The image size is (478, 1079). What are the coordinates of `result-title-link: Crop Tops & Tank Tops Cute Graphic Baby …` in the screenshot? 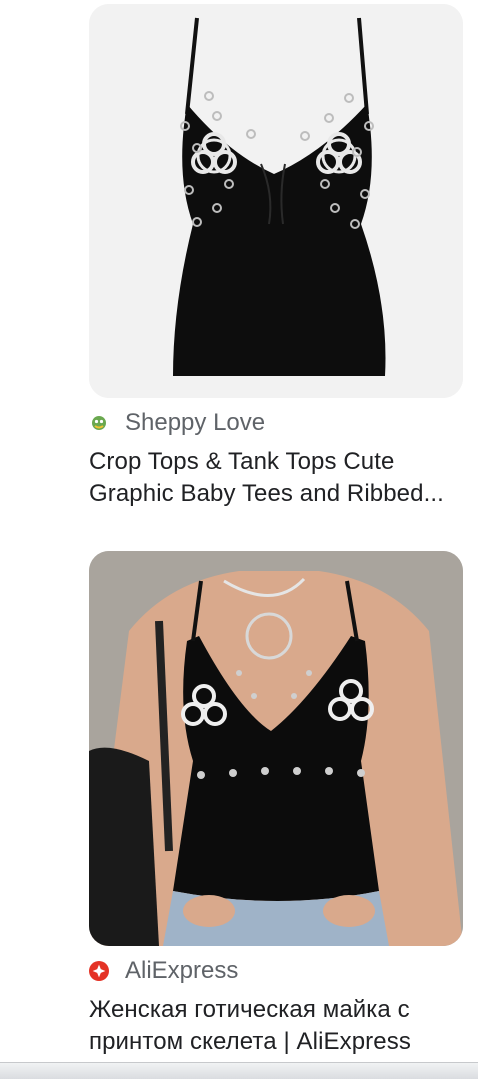 It's located at (276, 478).